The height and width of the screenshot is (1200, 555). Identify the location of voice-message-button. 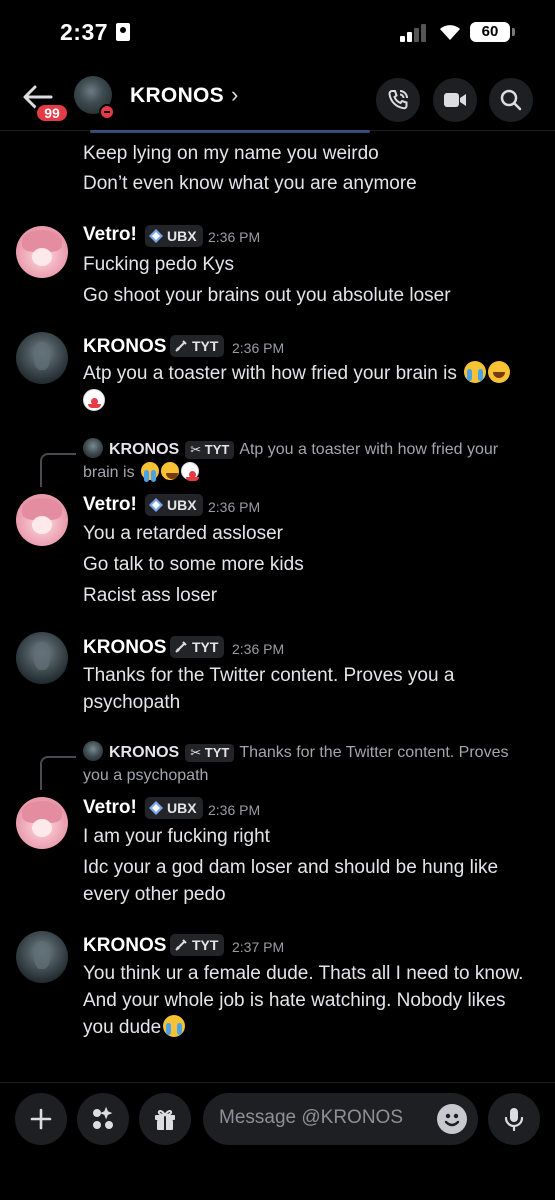
(514, 1119).